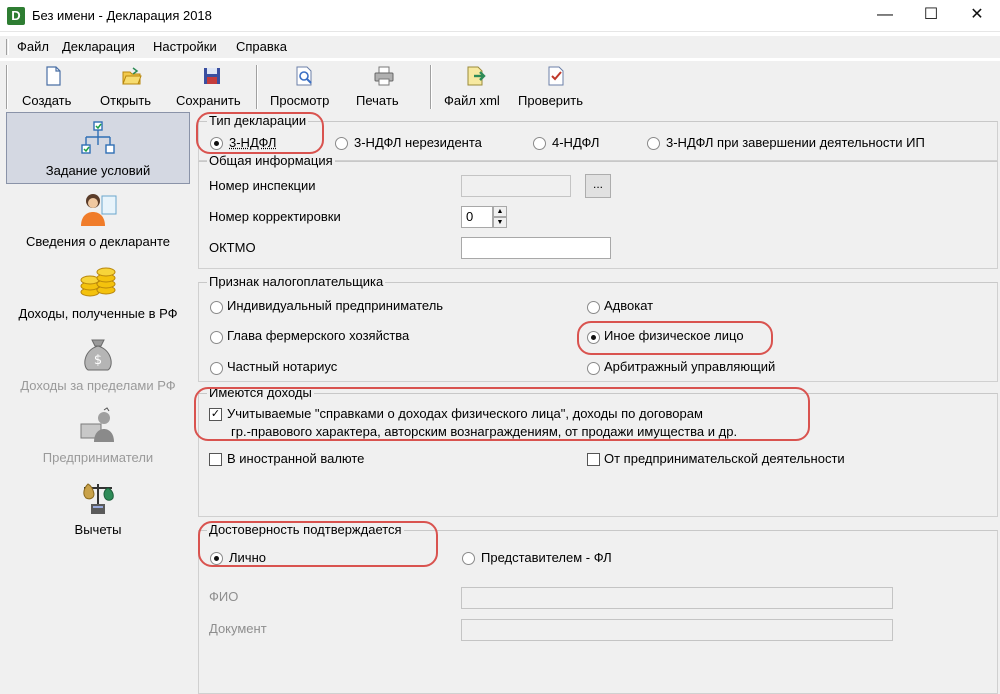 Image resolution: width=1000 pixels, height=694 pixels. What do you see at coordinates (53, 88) in the screenshot?
I see `create-button: Создать` at bounding box center [53, 88].